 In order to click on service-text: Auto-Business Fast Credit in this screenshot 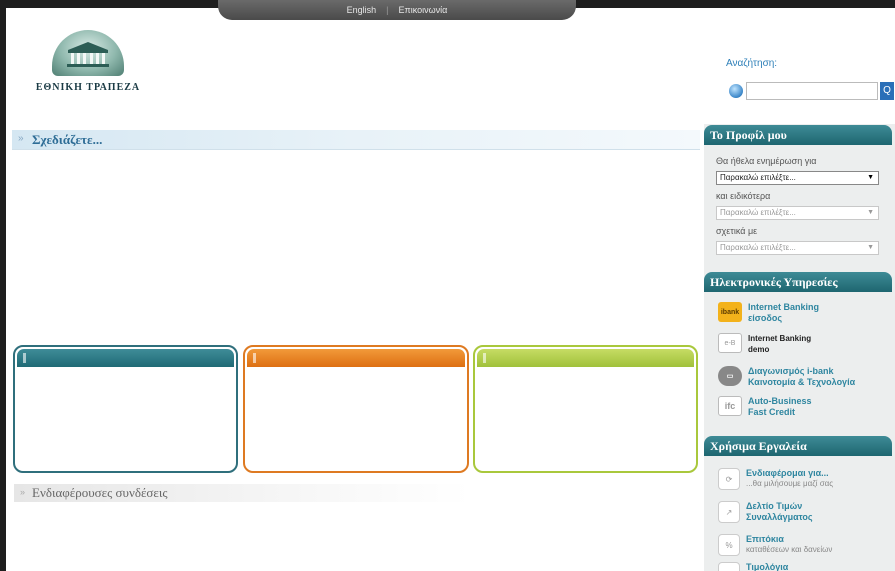, I will do `click(780, 407)`.